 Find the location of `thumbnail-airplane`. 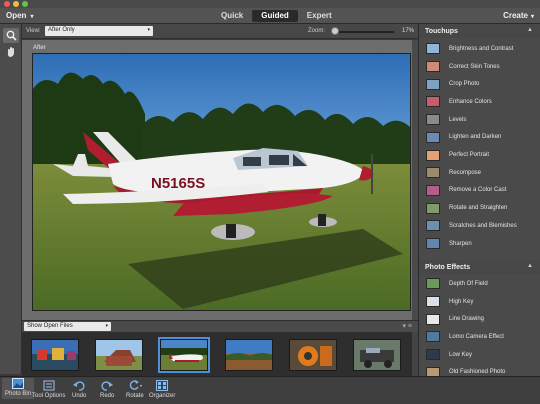

thumbnail-airplane is located at coordinates (184, 355).